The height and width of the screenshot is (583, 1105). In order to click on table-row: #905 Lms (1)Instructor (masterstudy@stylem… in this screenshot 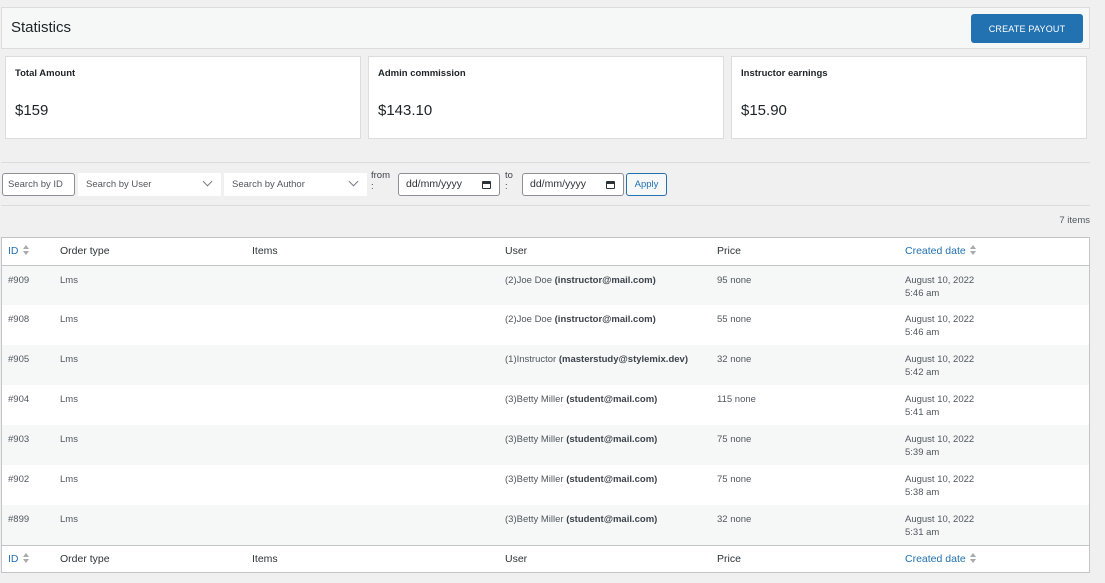, I will do `click(545, 365)`.